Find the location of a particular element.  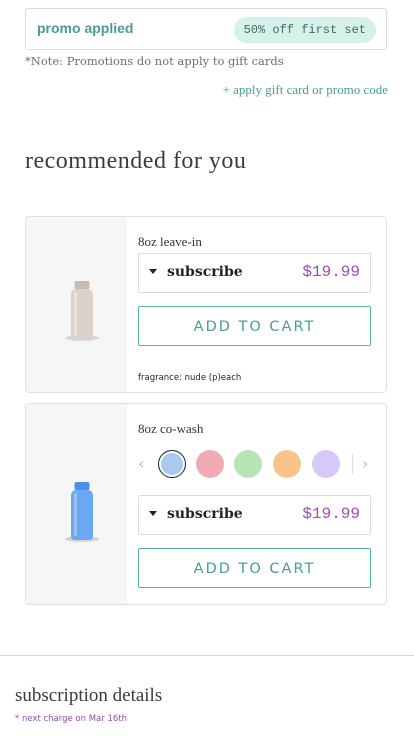

chevron-left-icon: ‹ is located at coordinates (141, 463).